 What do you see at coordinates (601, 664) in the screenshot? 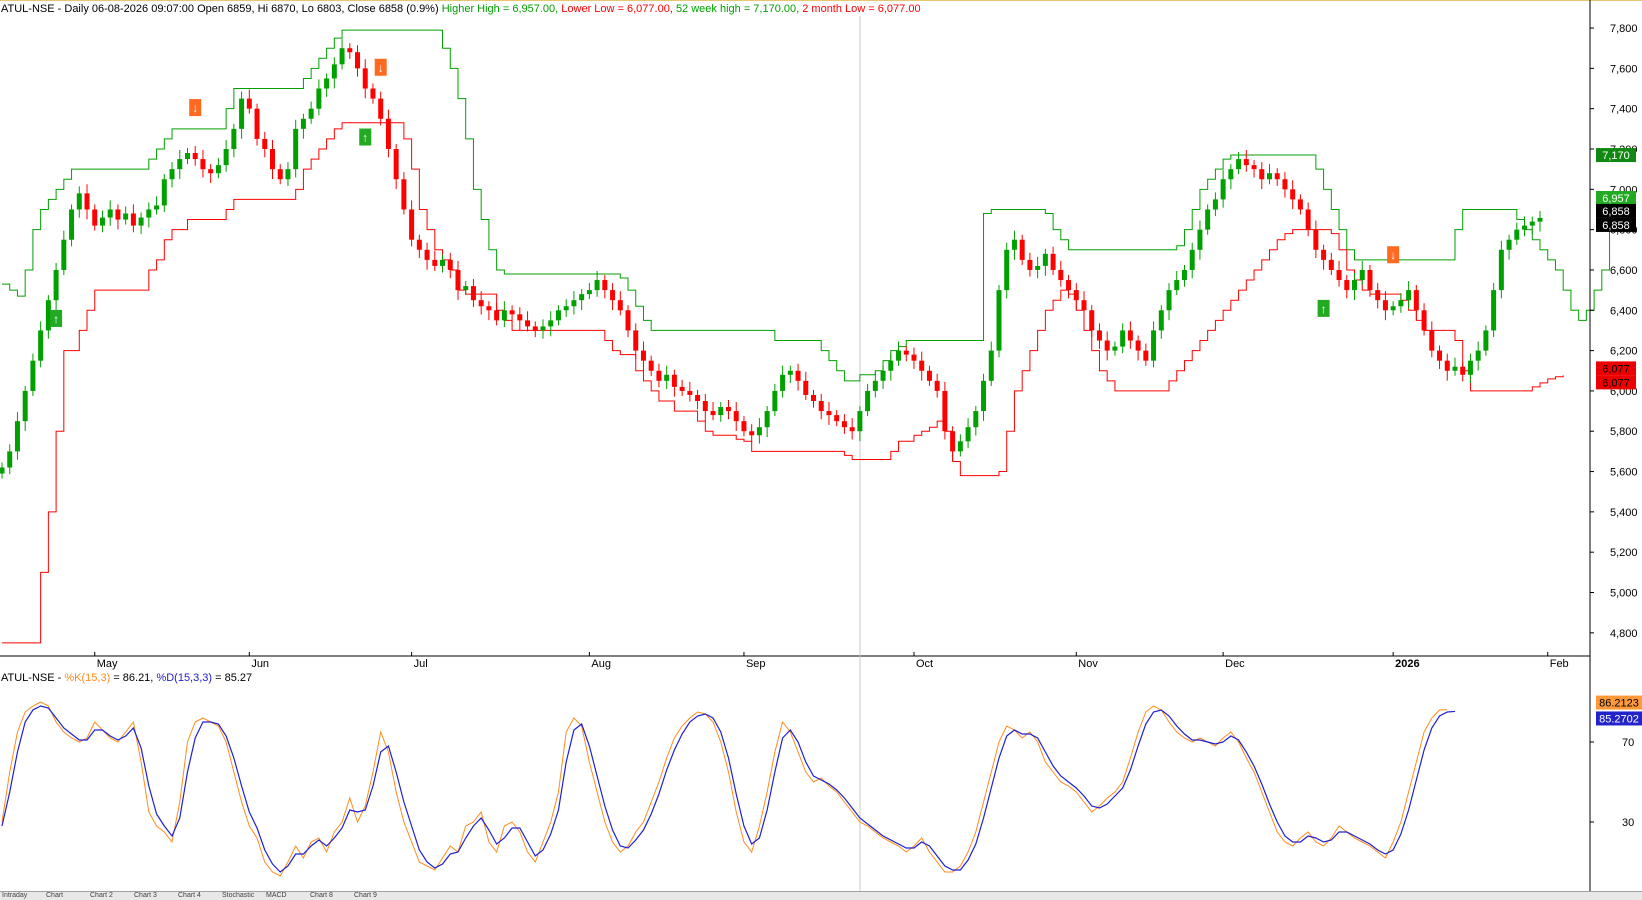
I see `month-label: Aug` at bounding box center [601, 664].